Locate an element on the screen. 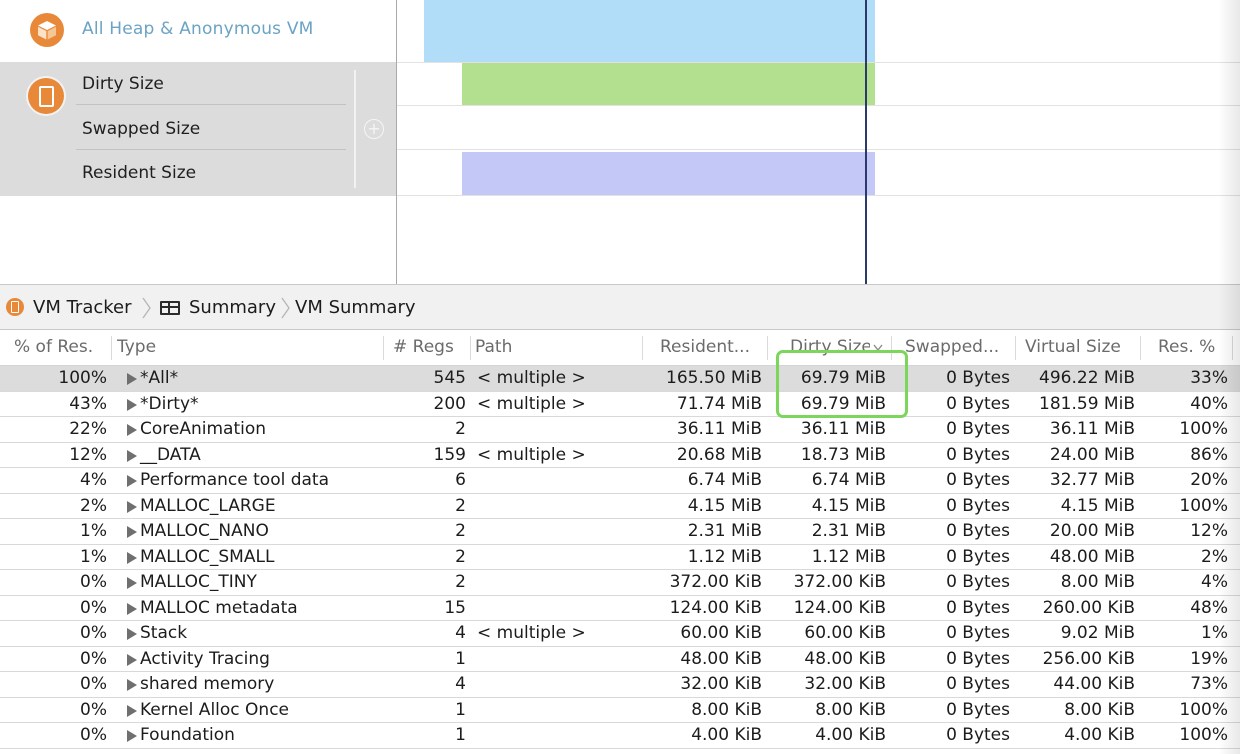  add-track-icon: + is located at coordinates (374, 129).